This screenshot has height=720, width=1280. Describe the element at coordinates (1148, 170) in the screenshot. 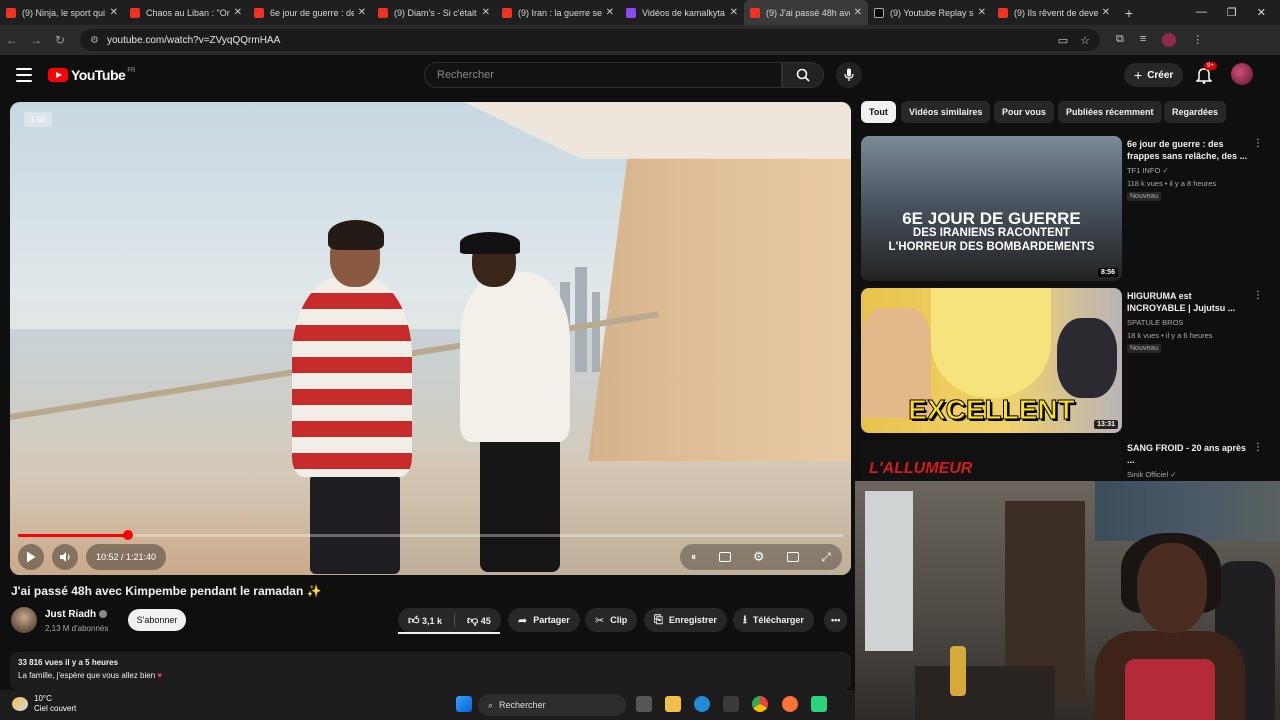

I see `related-channel: TF1 INFO ✓` at that location.